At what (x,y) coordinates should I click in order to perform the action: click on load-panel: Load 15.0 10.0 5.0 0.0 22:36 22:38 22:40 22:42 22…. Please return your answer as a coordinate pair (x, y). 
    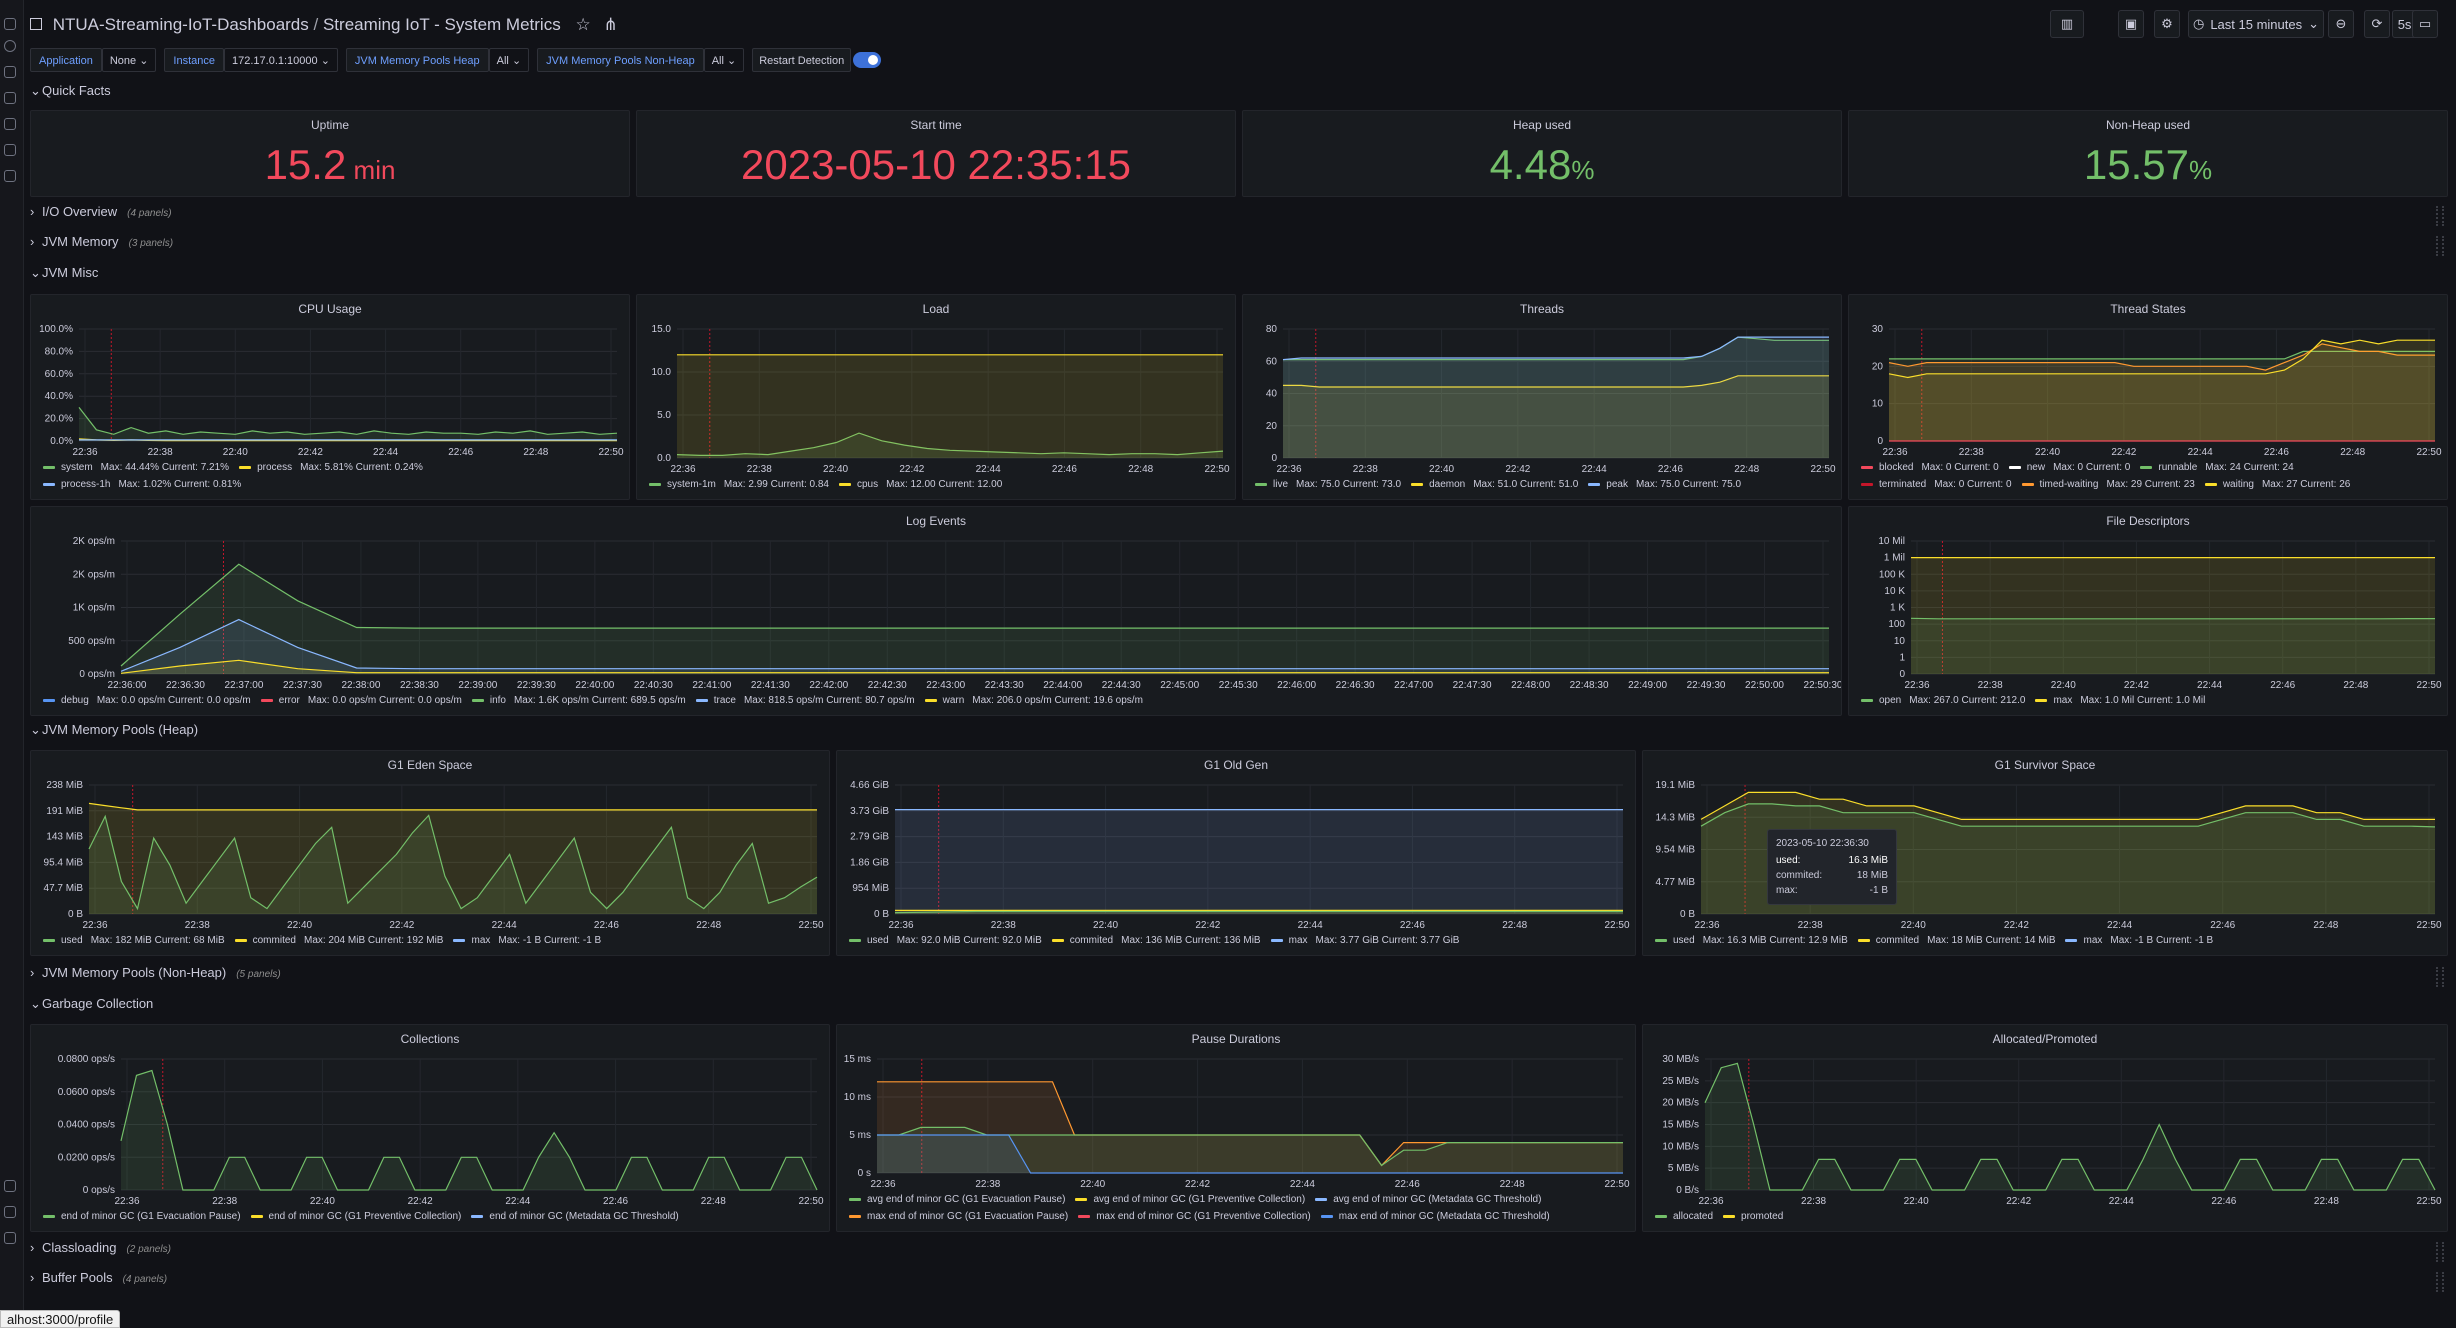
    Looking at the image, I should click on (936, 397).